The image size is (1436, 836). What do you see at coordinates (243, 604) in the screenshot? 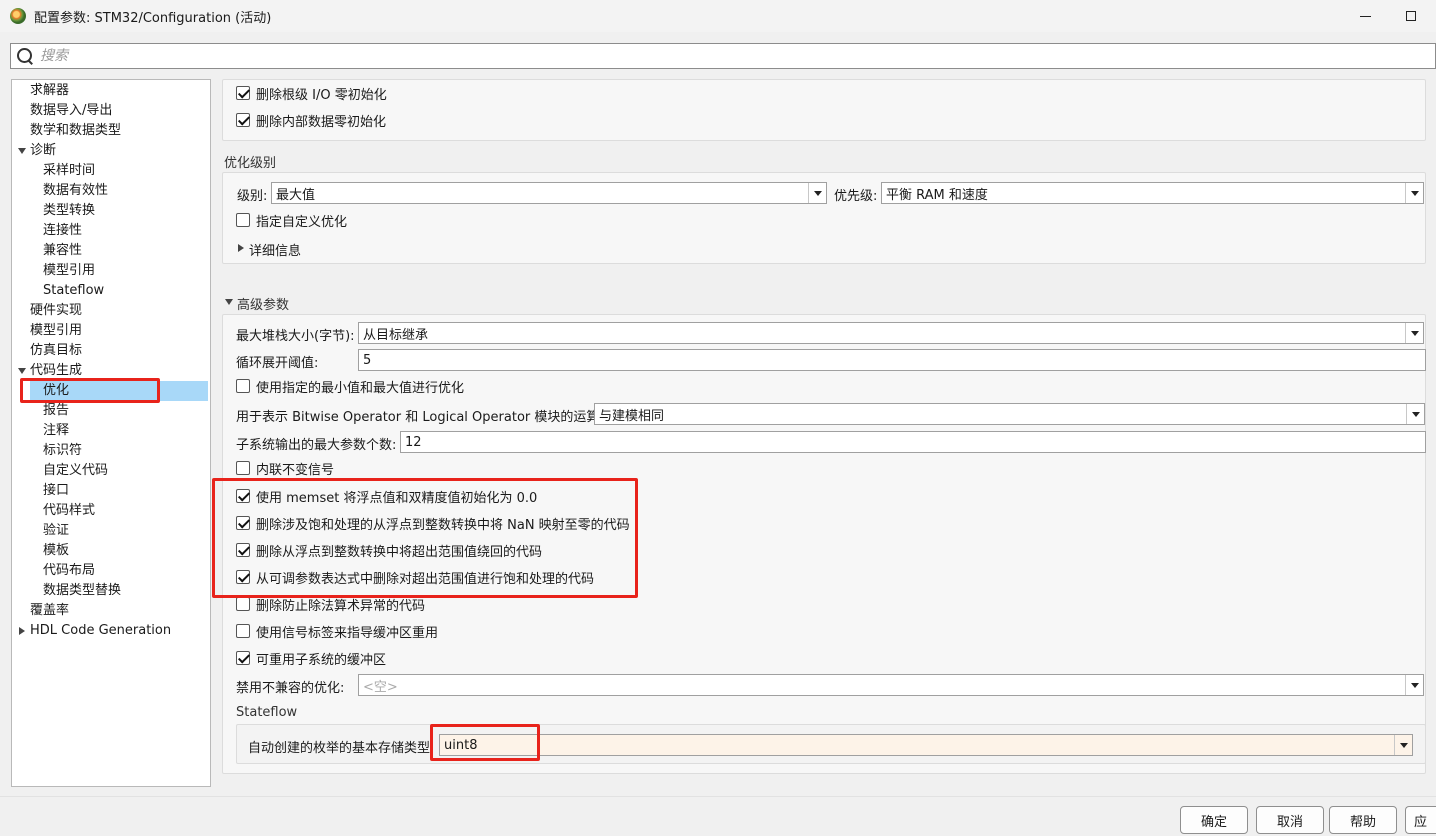
I see `div-exception-checkbox` at bounding box center [243, 604].